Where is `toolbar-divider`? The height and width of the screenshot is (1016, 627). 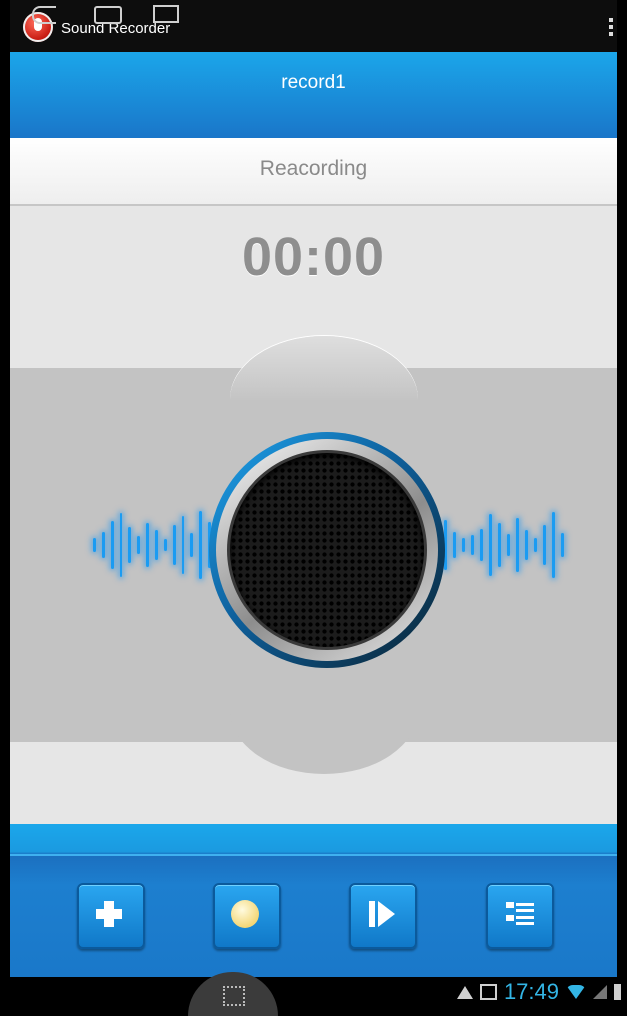
toolbar-divider is located at coordinates (313, 855).